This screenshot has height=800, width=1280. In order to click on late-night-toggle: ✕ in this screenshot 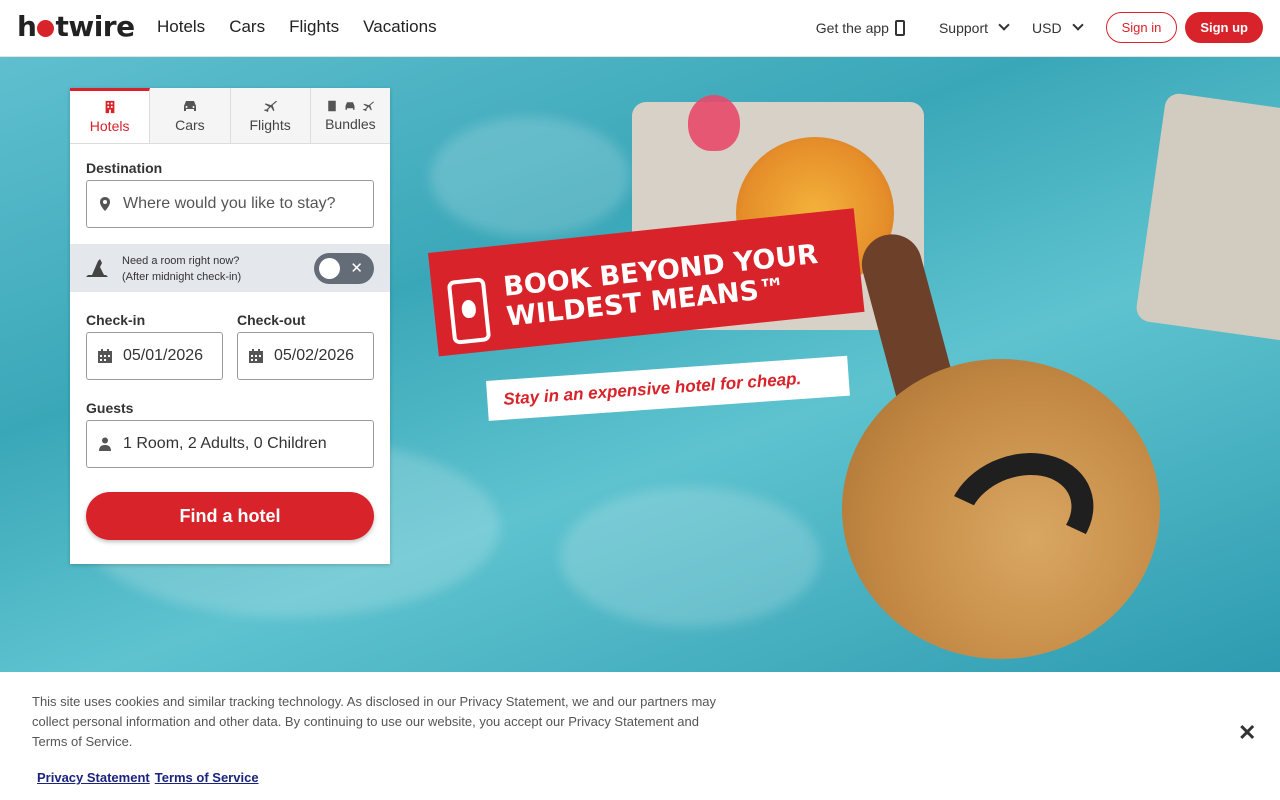, I will do `click(344, 268)`.